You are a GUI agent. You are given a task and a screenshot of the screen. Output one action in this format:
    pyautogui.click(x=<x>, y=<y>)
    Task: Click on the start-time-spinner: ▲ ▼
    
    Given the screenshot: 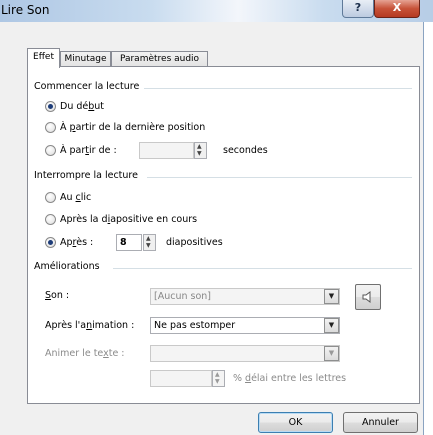 What is the action you would take?
    pyautogui.click(x=200, y=150)
    